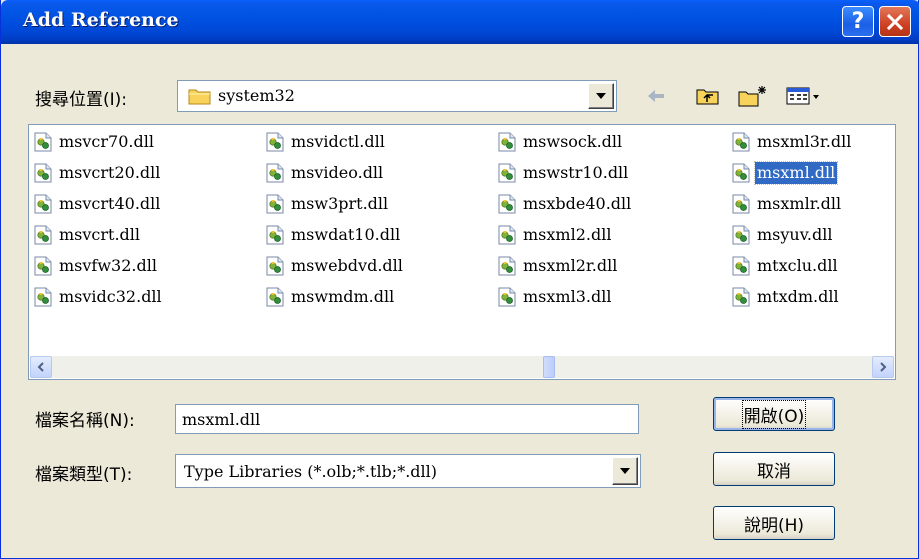  I want to click on file-name: msvcrt40.dll, so click(110, 203).